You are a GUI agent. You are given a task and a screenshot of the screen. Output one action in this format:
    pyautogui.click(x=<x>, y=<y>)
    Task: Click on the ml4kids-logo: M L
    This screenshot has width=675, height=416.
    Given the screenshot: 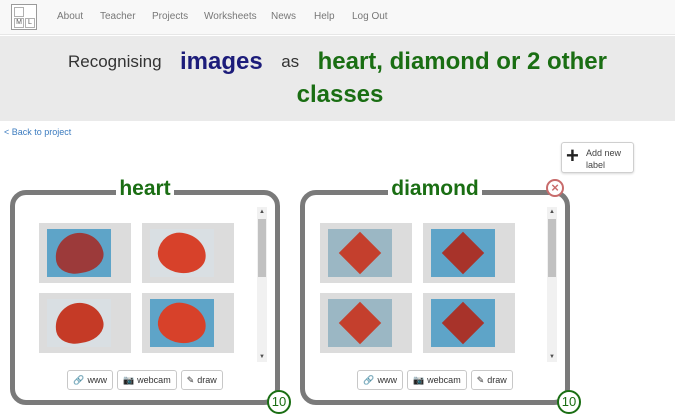 What is the action you would take?
    pyautogui.click(x=24, y=17)
    